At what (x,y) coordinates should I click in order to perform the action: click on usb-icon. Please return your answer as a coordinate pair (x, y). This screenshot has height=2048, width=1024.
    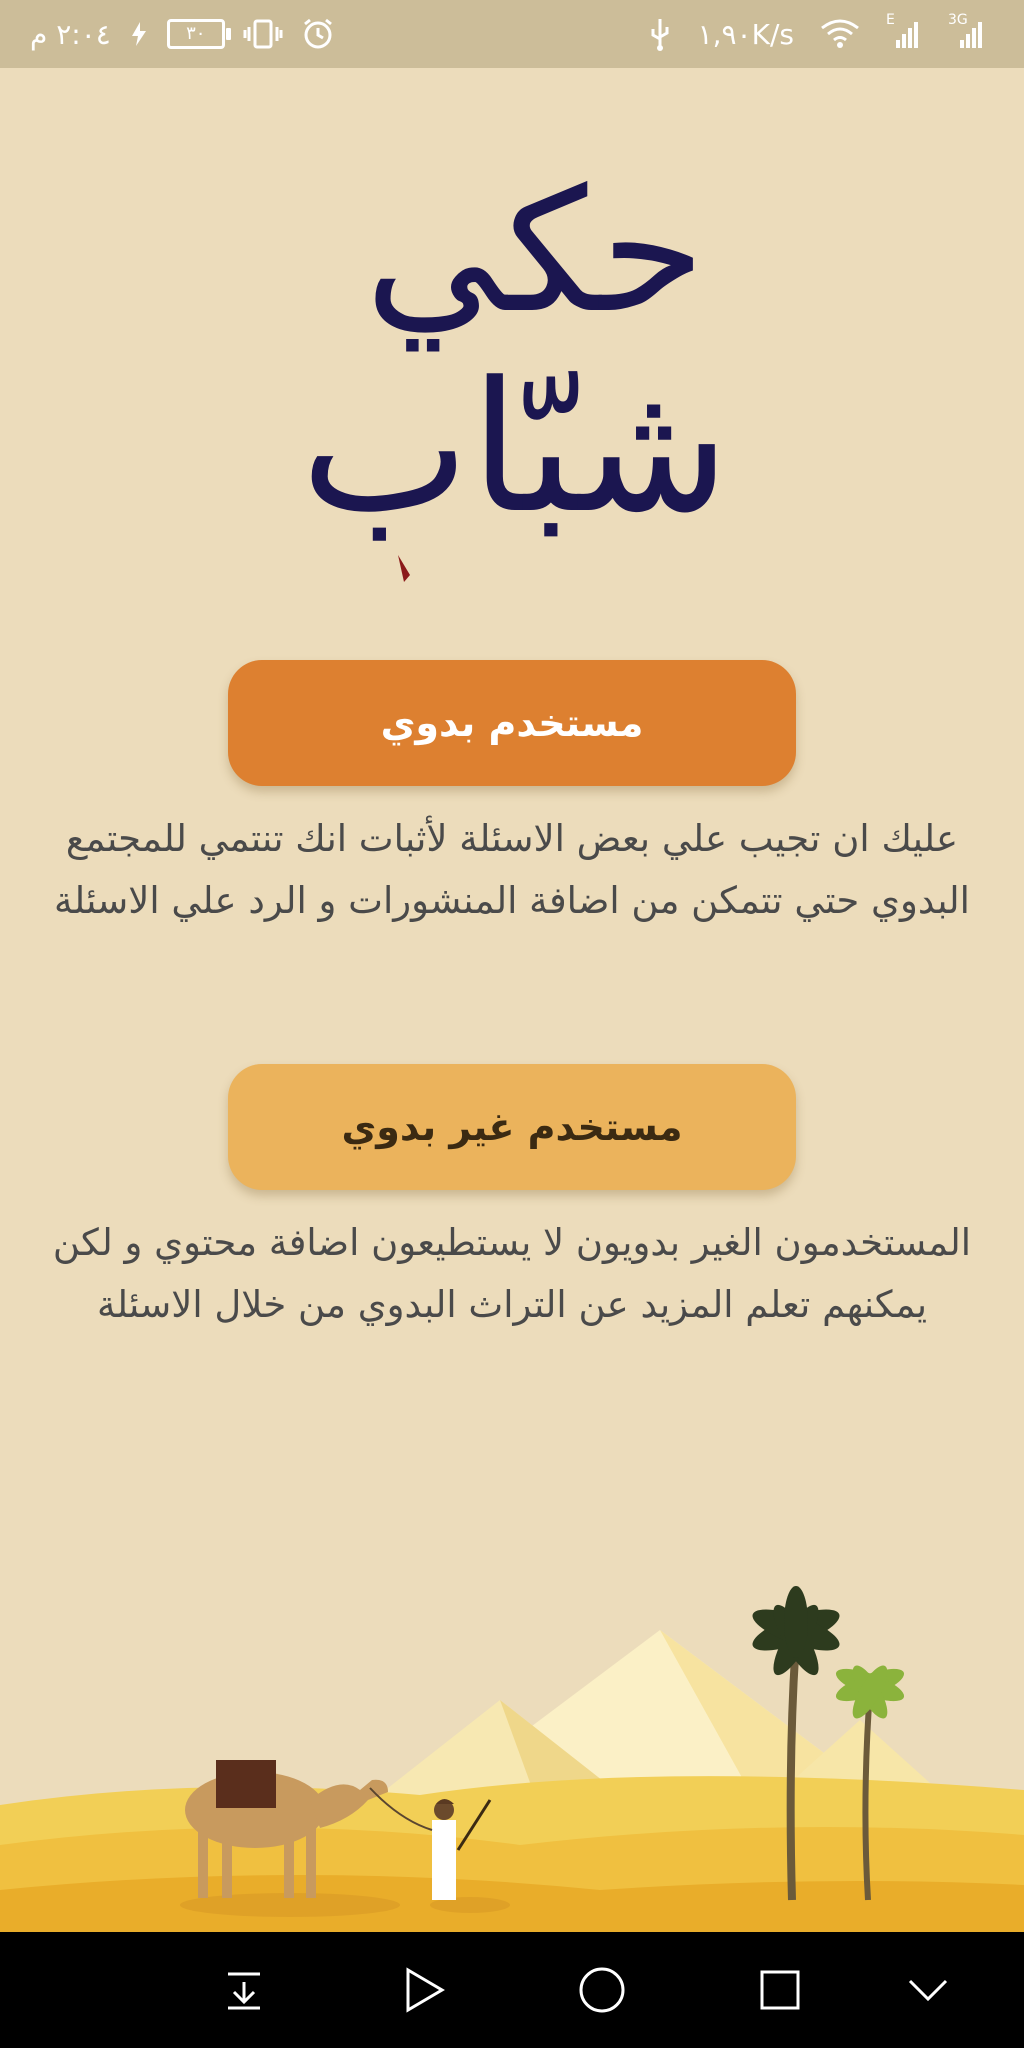
    Looking at the image, I should click on (660, 34).